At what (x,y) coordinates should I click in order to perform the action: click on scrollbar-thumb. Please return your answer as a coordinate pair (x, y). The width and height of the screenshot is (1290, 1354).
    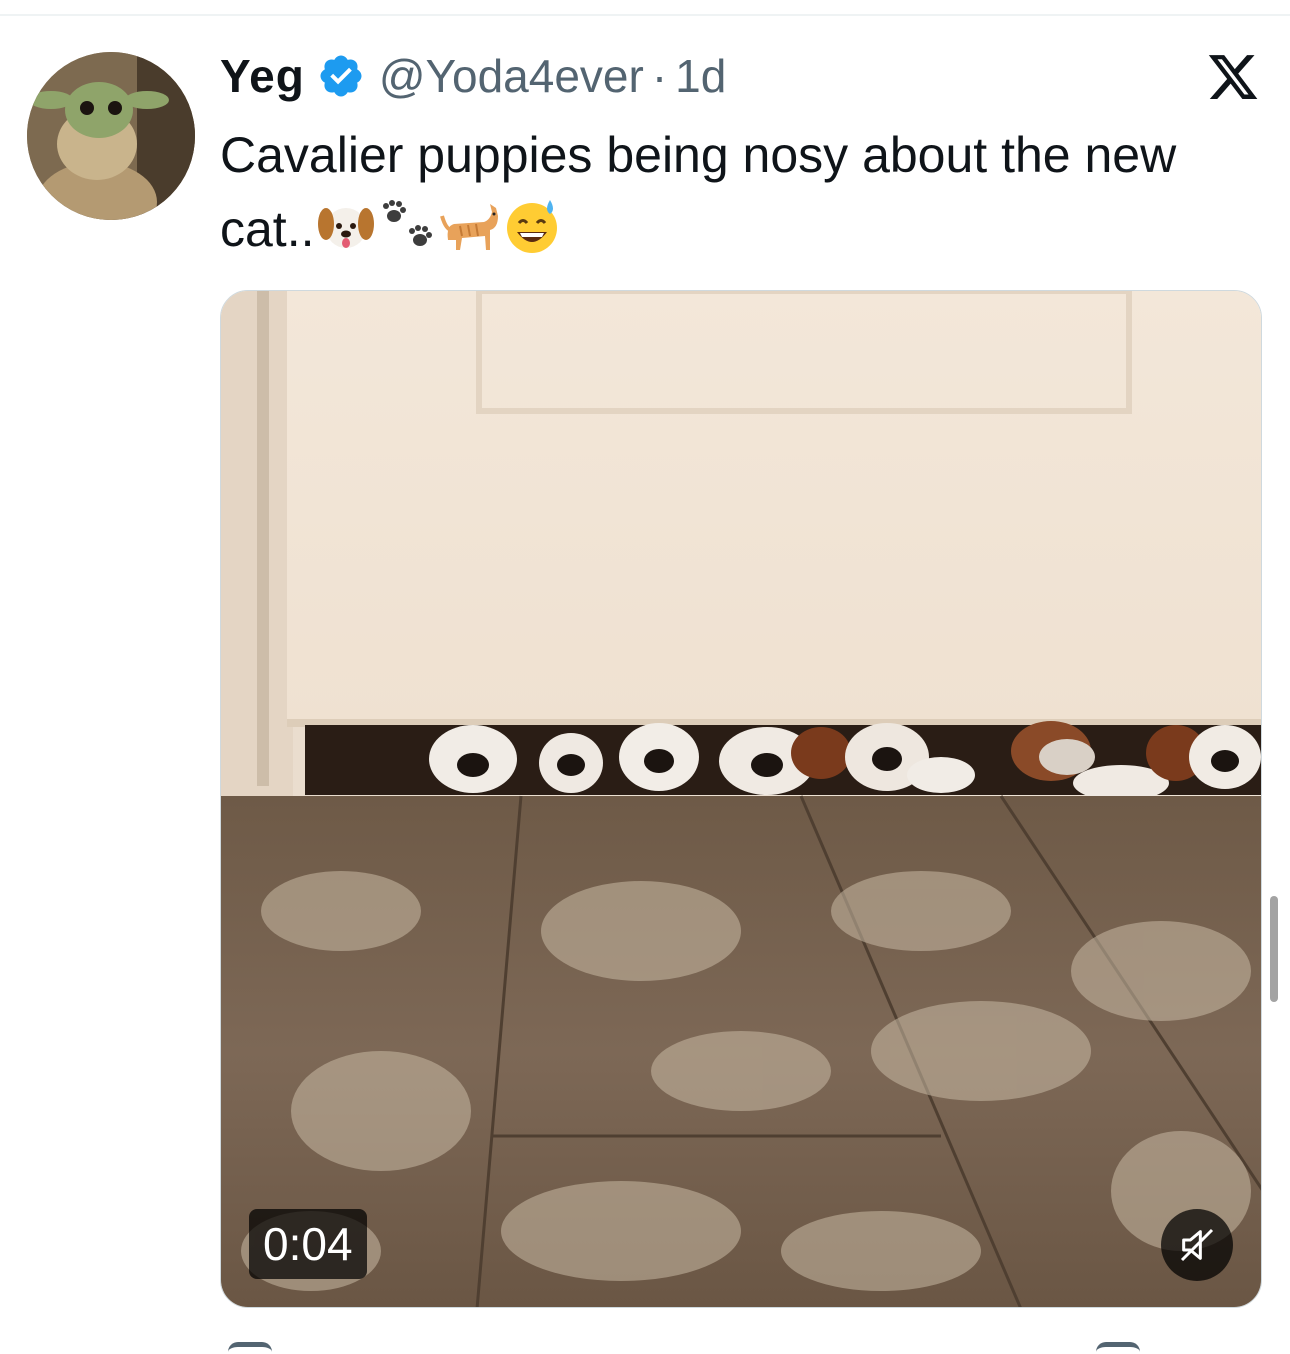
    Looking at the image, I should click on (1274, 949).